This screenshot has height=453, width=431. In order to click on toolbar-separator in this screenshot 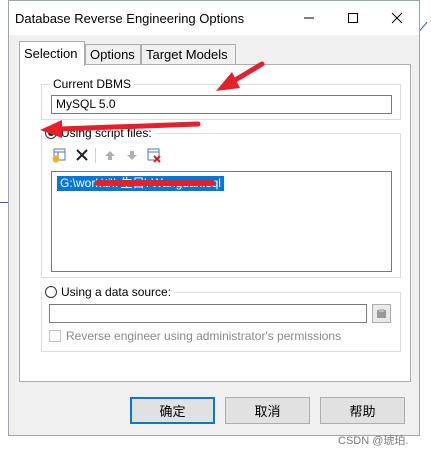, I will do `click(95, 155)`.